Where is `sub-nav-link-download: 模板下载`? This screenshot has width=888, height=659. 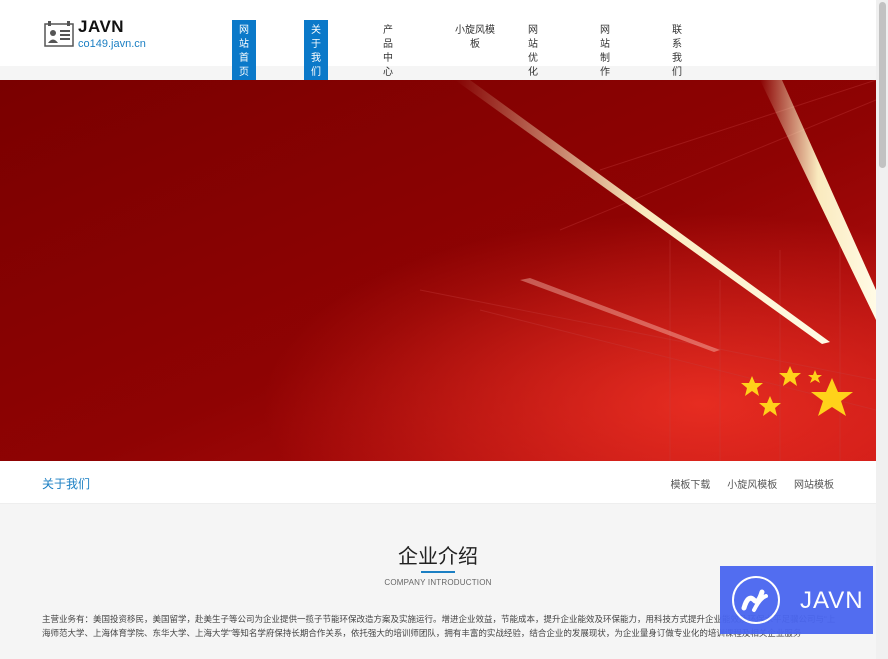
sub-nav-link-download: 模板下载 is located at coordinates (690, 485).